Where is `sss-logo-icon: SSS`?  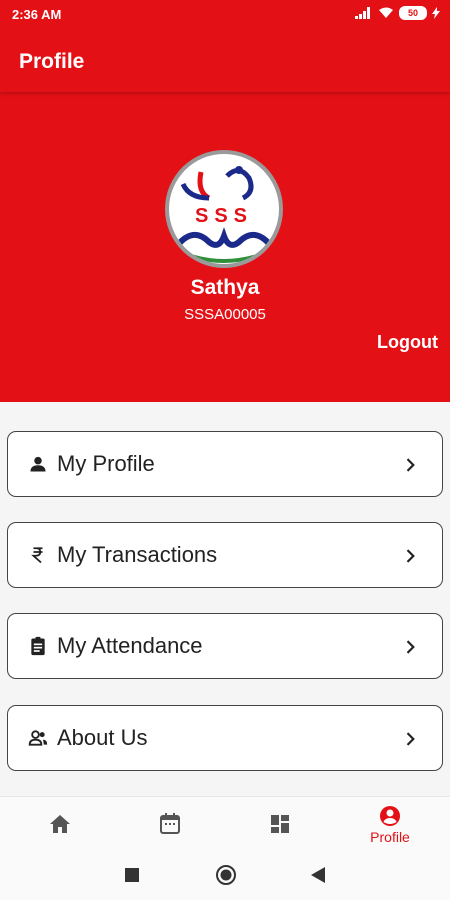
sss-logo-icon: SSS is located at coordinates (224, 214).